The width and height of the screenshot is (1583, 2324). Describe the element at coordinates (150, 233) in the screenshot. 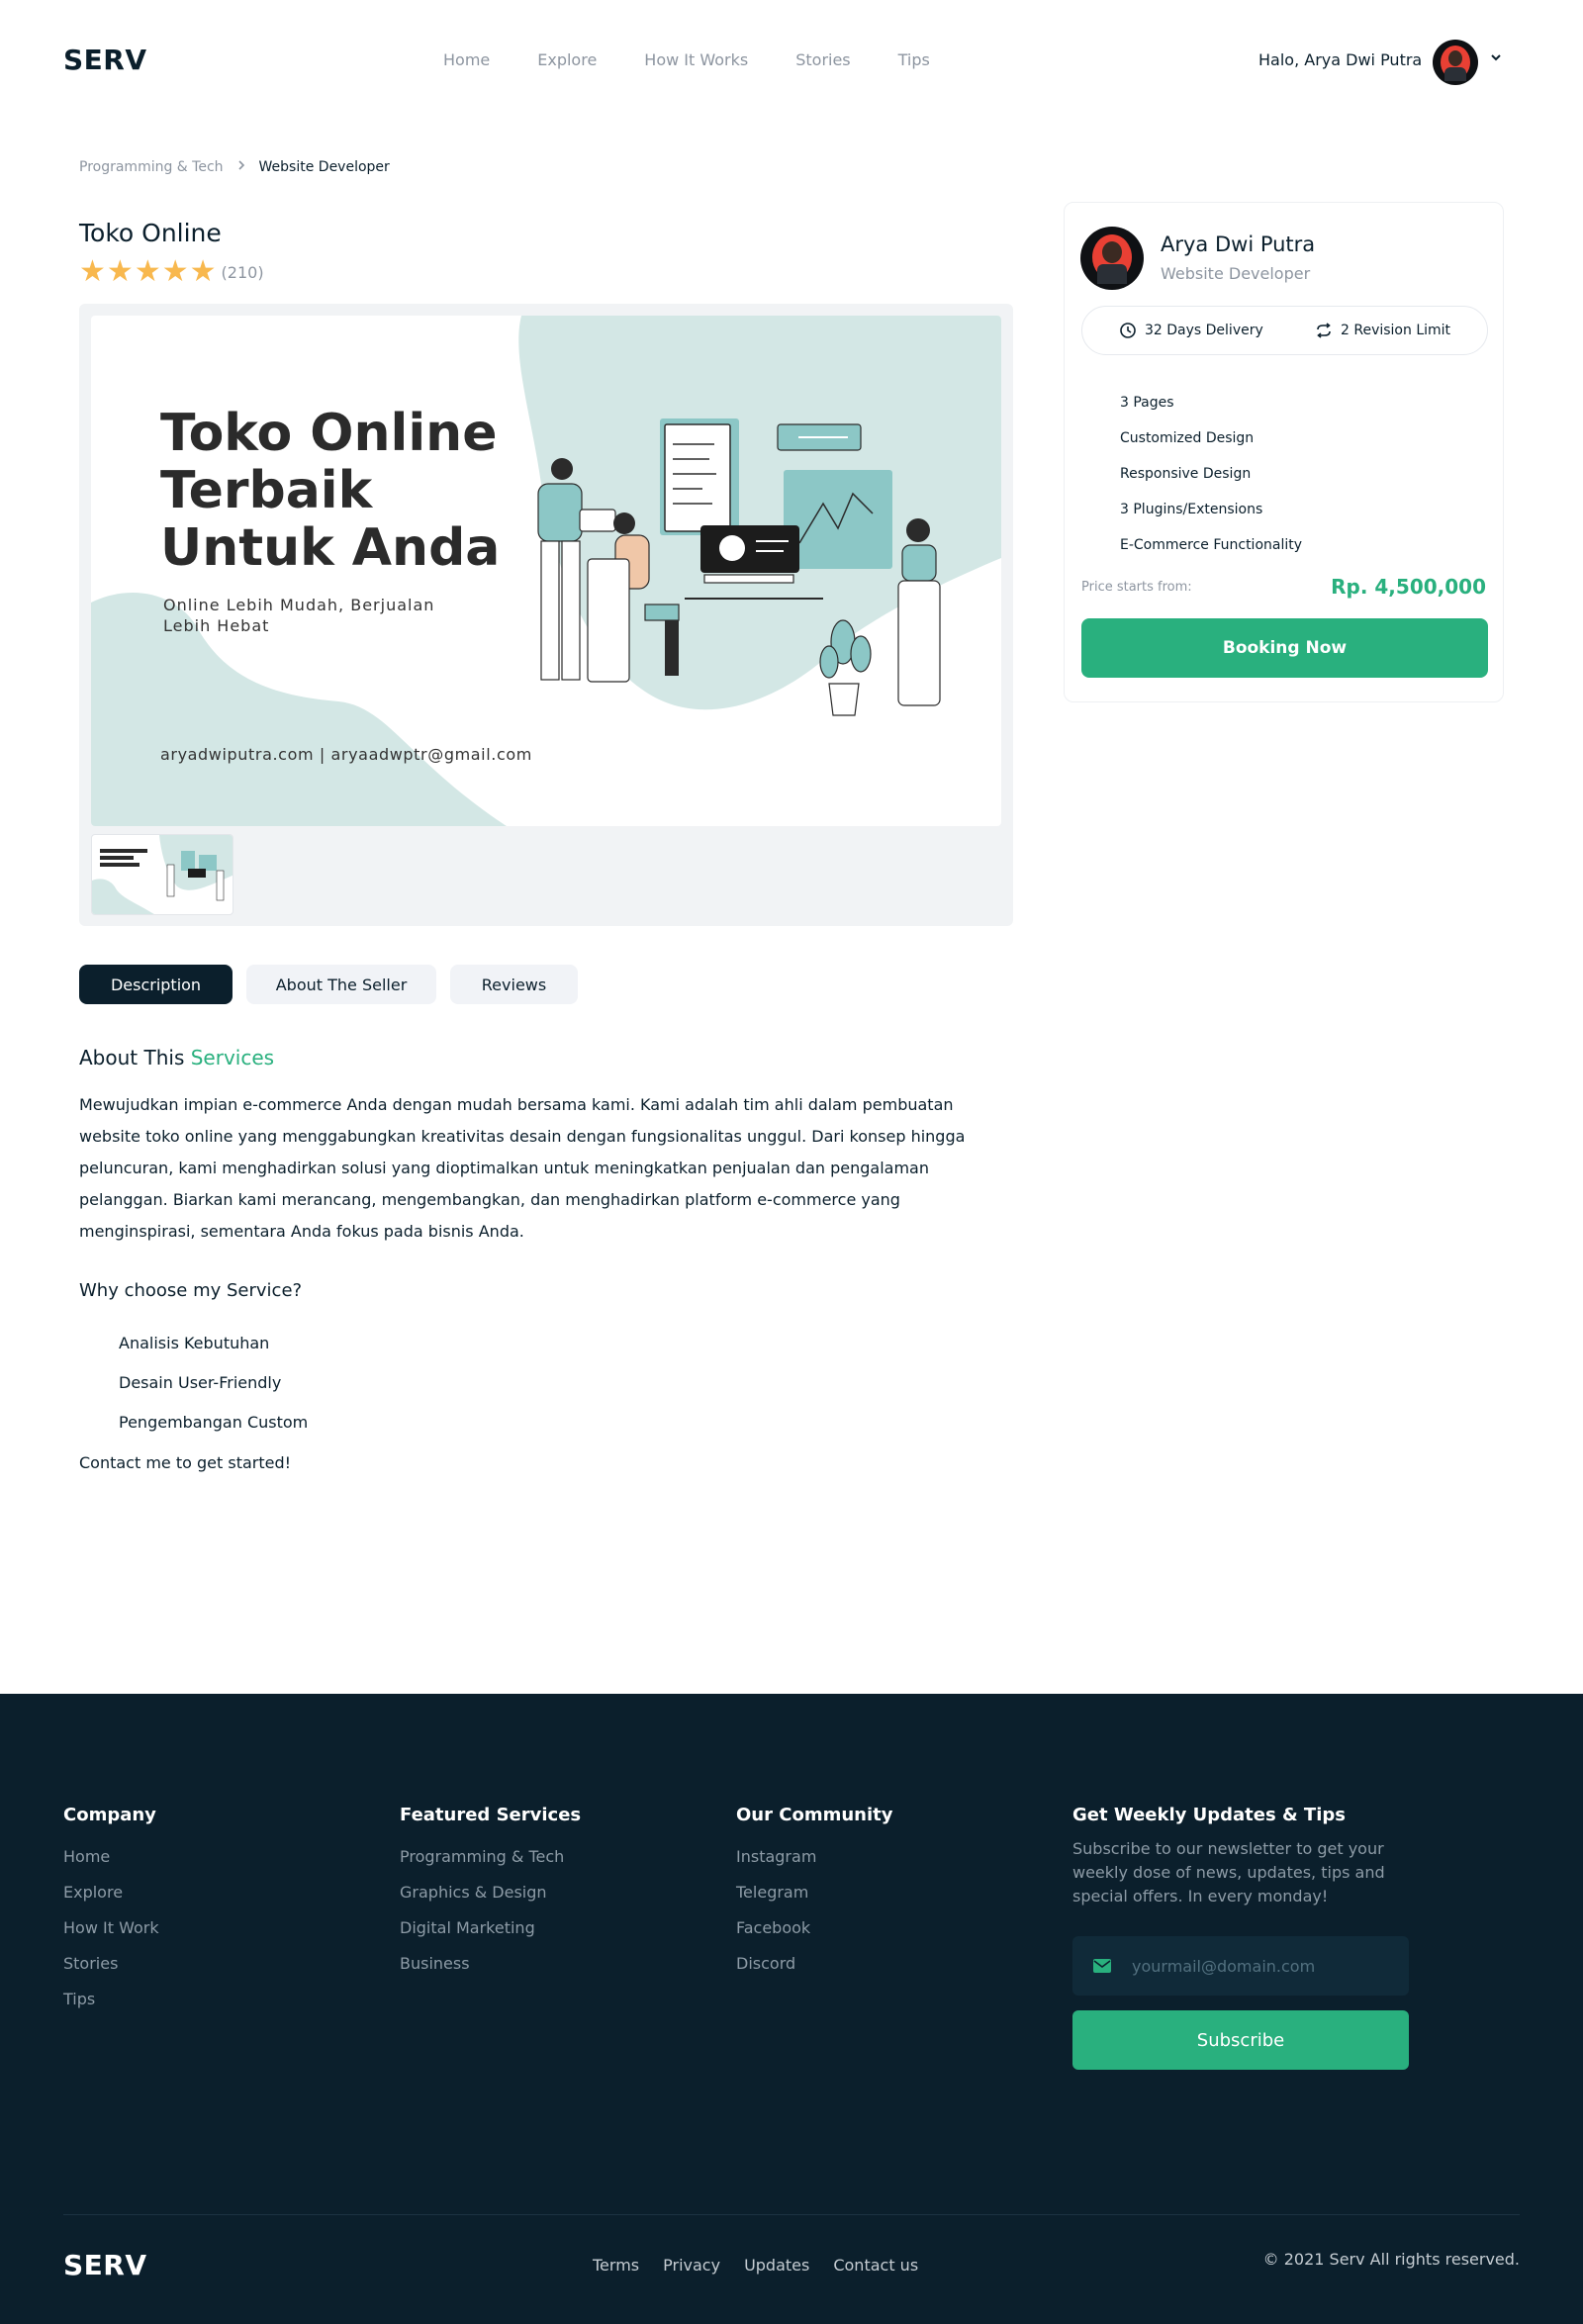

I see `service-title: Toko Online` at that location.